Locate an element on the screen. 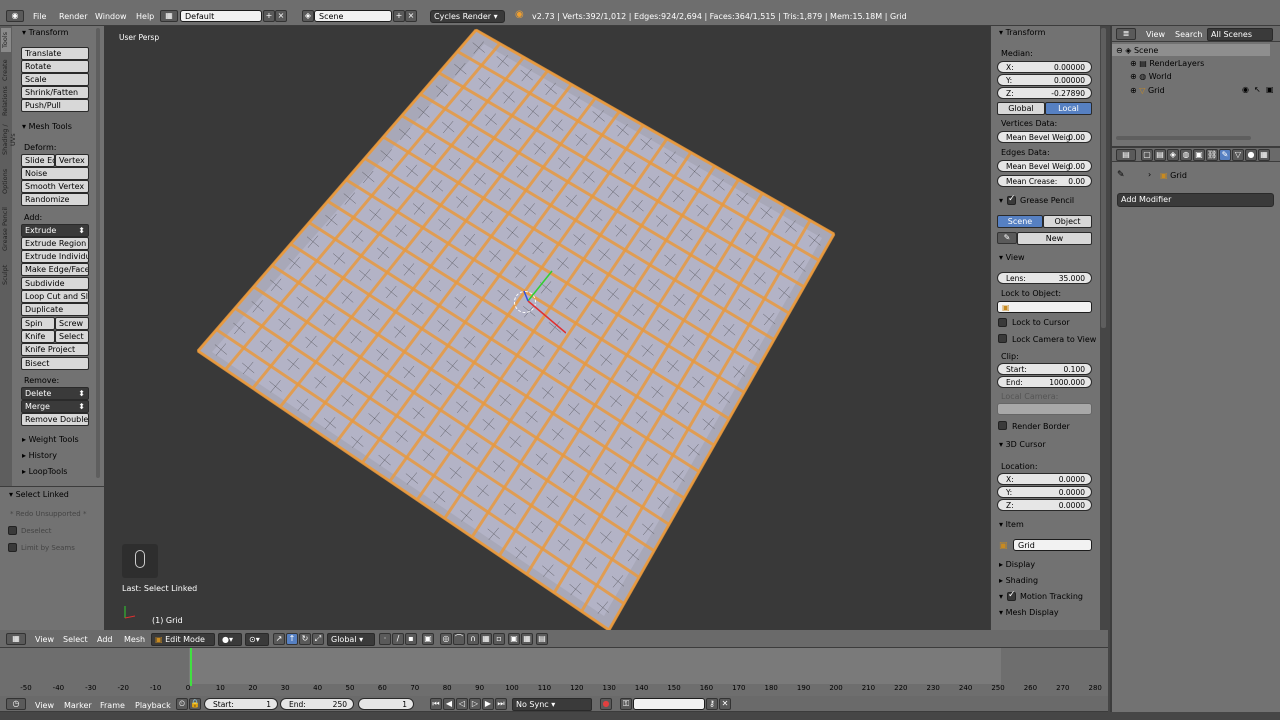  knife-select-button: Select is located at coordinates (72, 336).